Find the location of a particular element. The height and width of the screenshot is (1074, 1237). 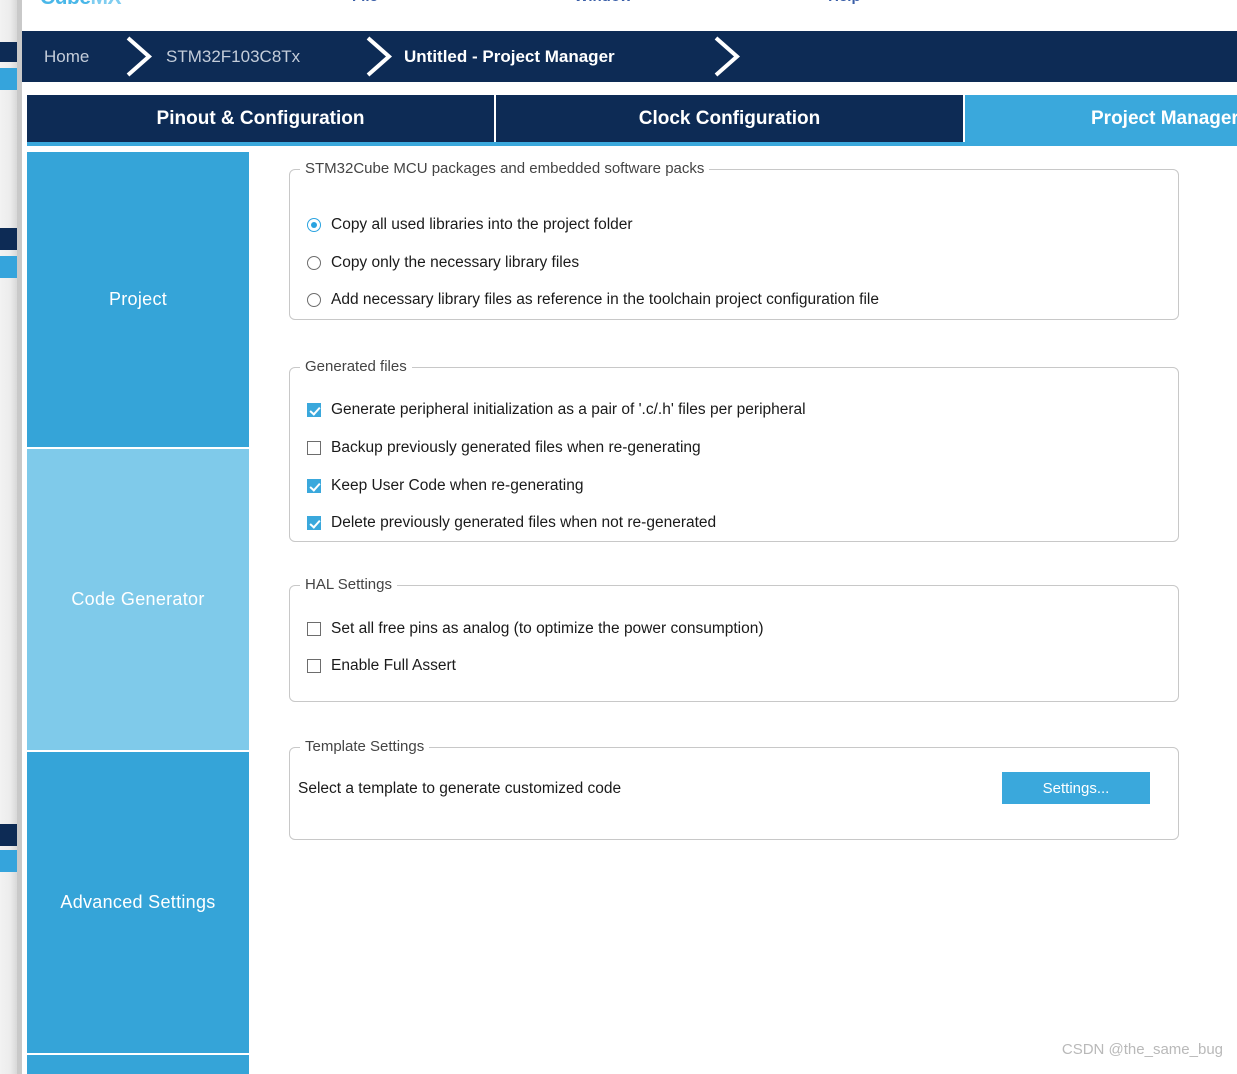

breadcrumb-chevron-1-icon is located at coordinates (139, 56).